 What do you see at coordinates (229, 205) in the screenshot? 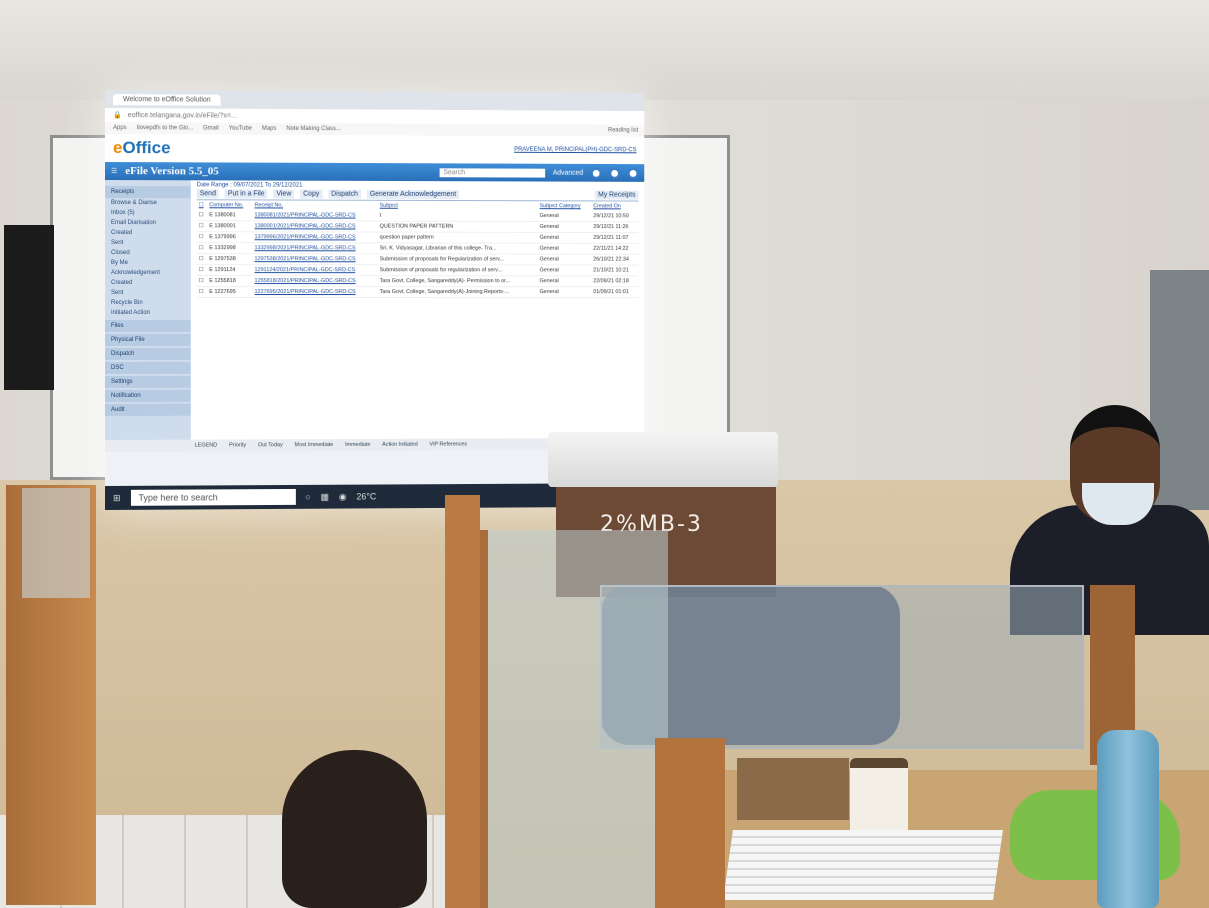
I see `col-computer-no: Computer No.` at bounding box center [229, 205].